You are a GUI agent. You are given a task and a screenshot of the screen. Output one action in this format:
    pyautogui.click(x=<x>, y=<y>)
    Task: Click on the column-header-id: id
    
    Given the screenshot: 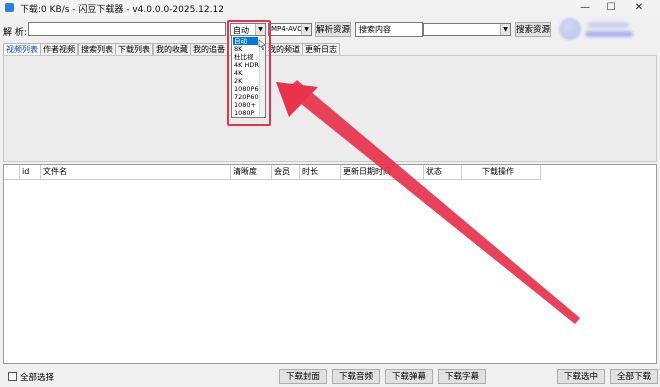 What is the action you would take?
    pyautogui.click(x=30, y=172)
    